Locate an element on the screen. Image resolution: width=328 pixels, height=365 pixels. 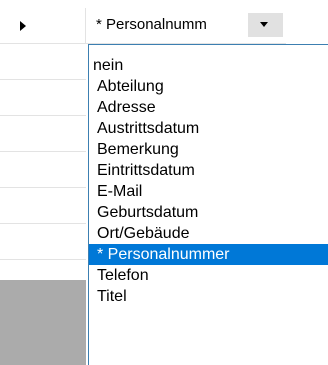
chevron-down-icon is located at coordinates (264, 24).